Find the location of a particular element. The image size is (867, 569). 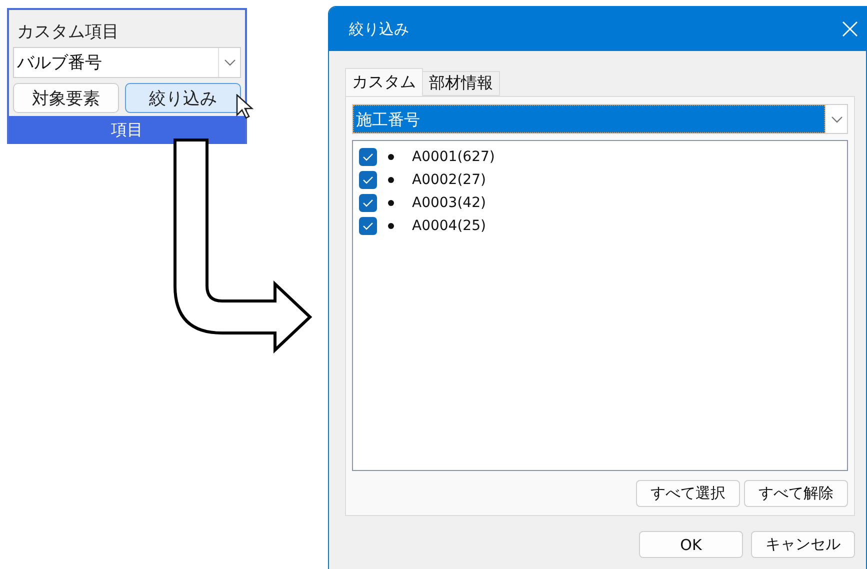

cursor-icon is located at coordinates (245, 107).